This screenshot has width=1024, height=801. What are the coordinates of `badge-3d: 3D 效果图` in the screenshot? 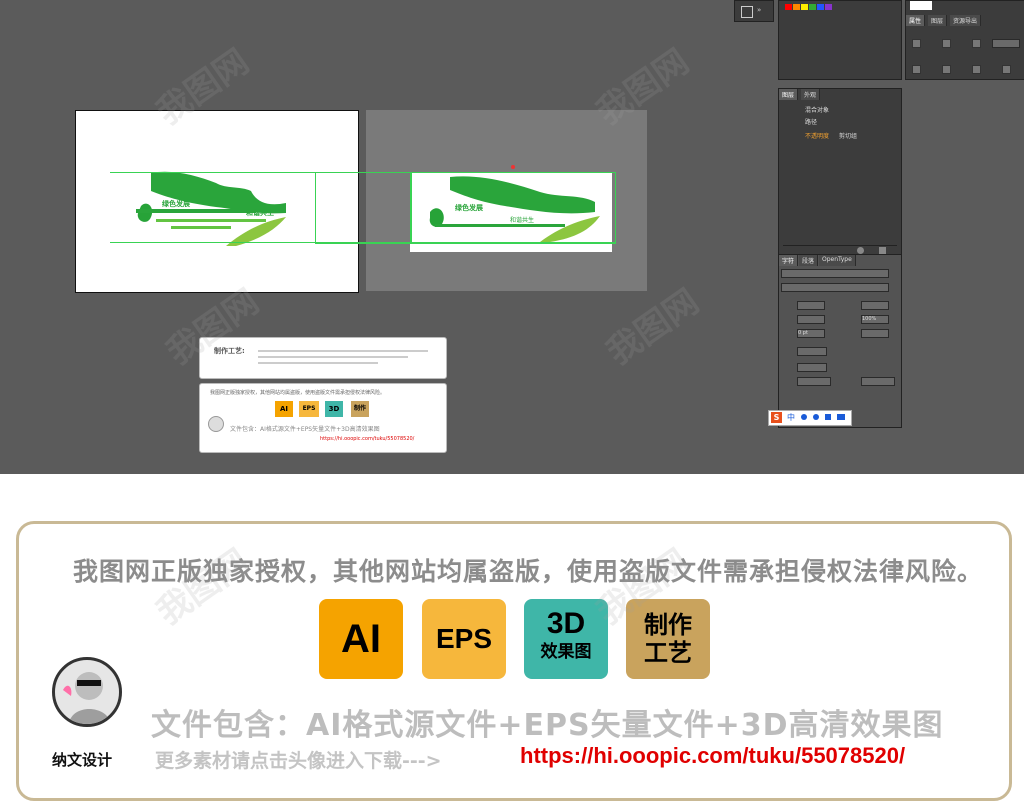 It's located at (566, 639).